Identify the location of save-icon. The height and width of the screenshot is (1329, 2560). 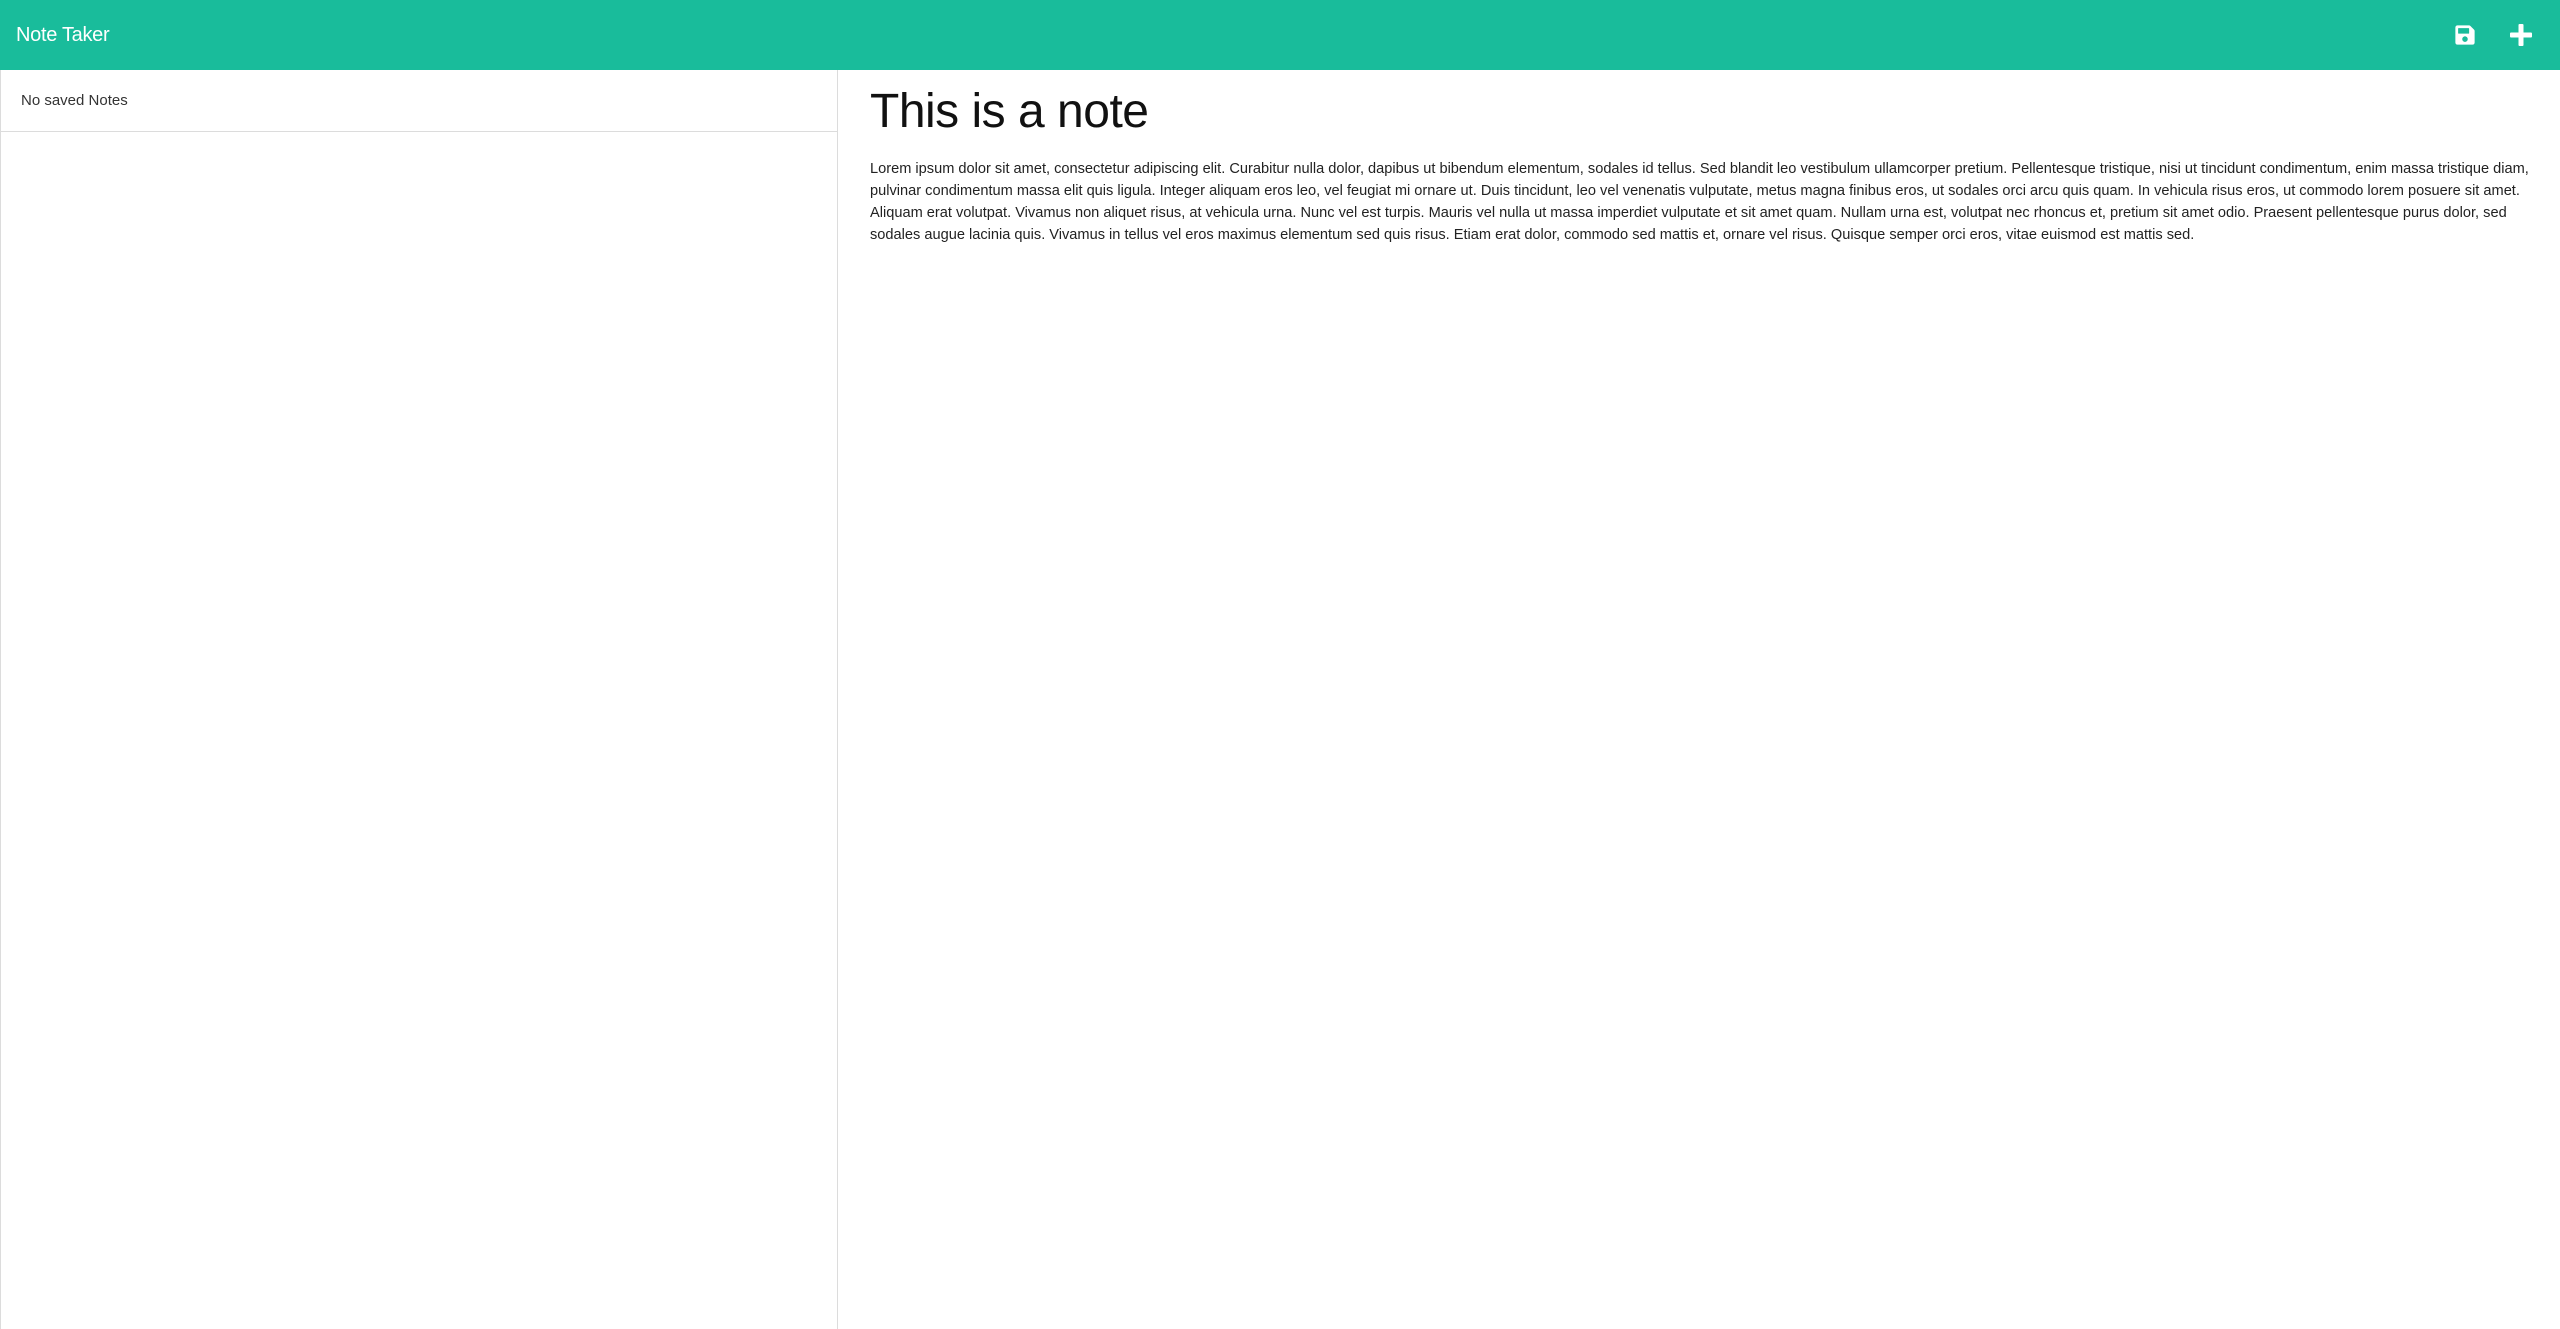
(2465, 35).